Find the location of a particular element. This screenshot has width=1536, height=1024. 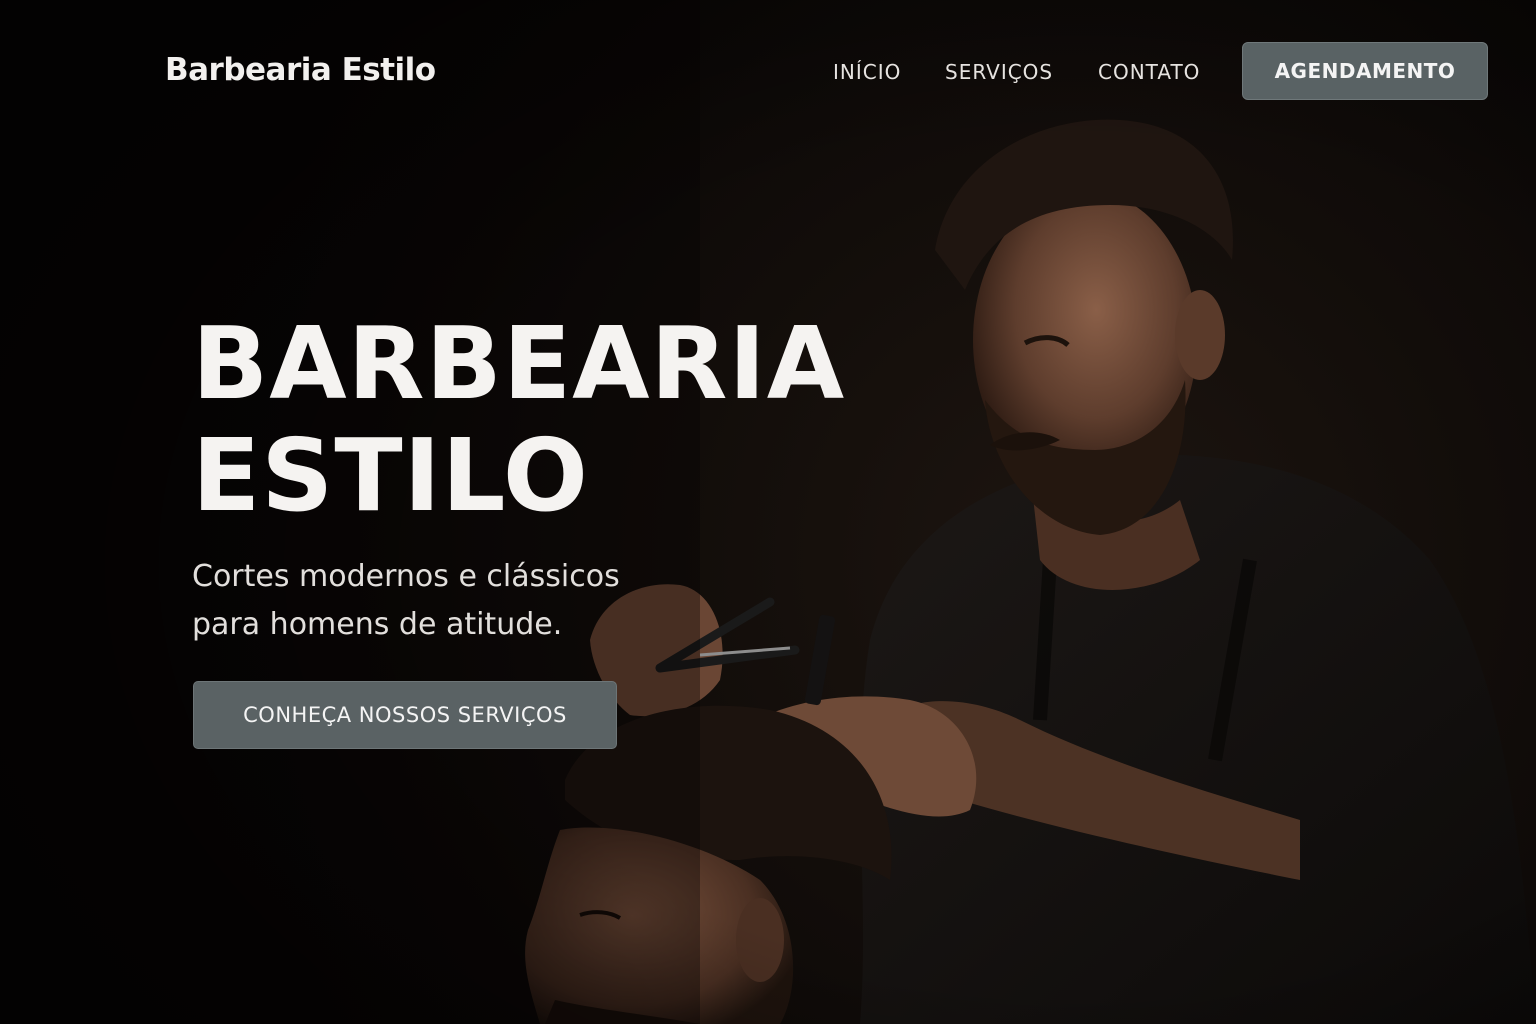

nav-link-inicio: INÍCIO is located at coordinates (867, 72).